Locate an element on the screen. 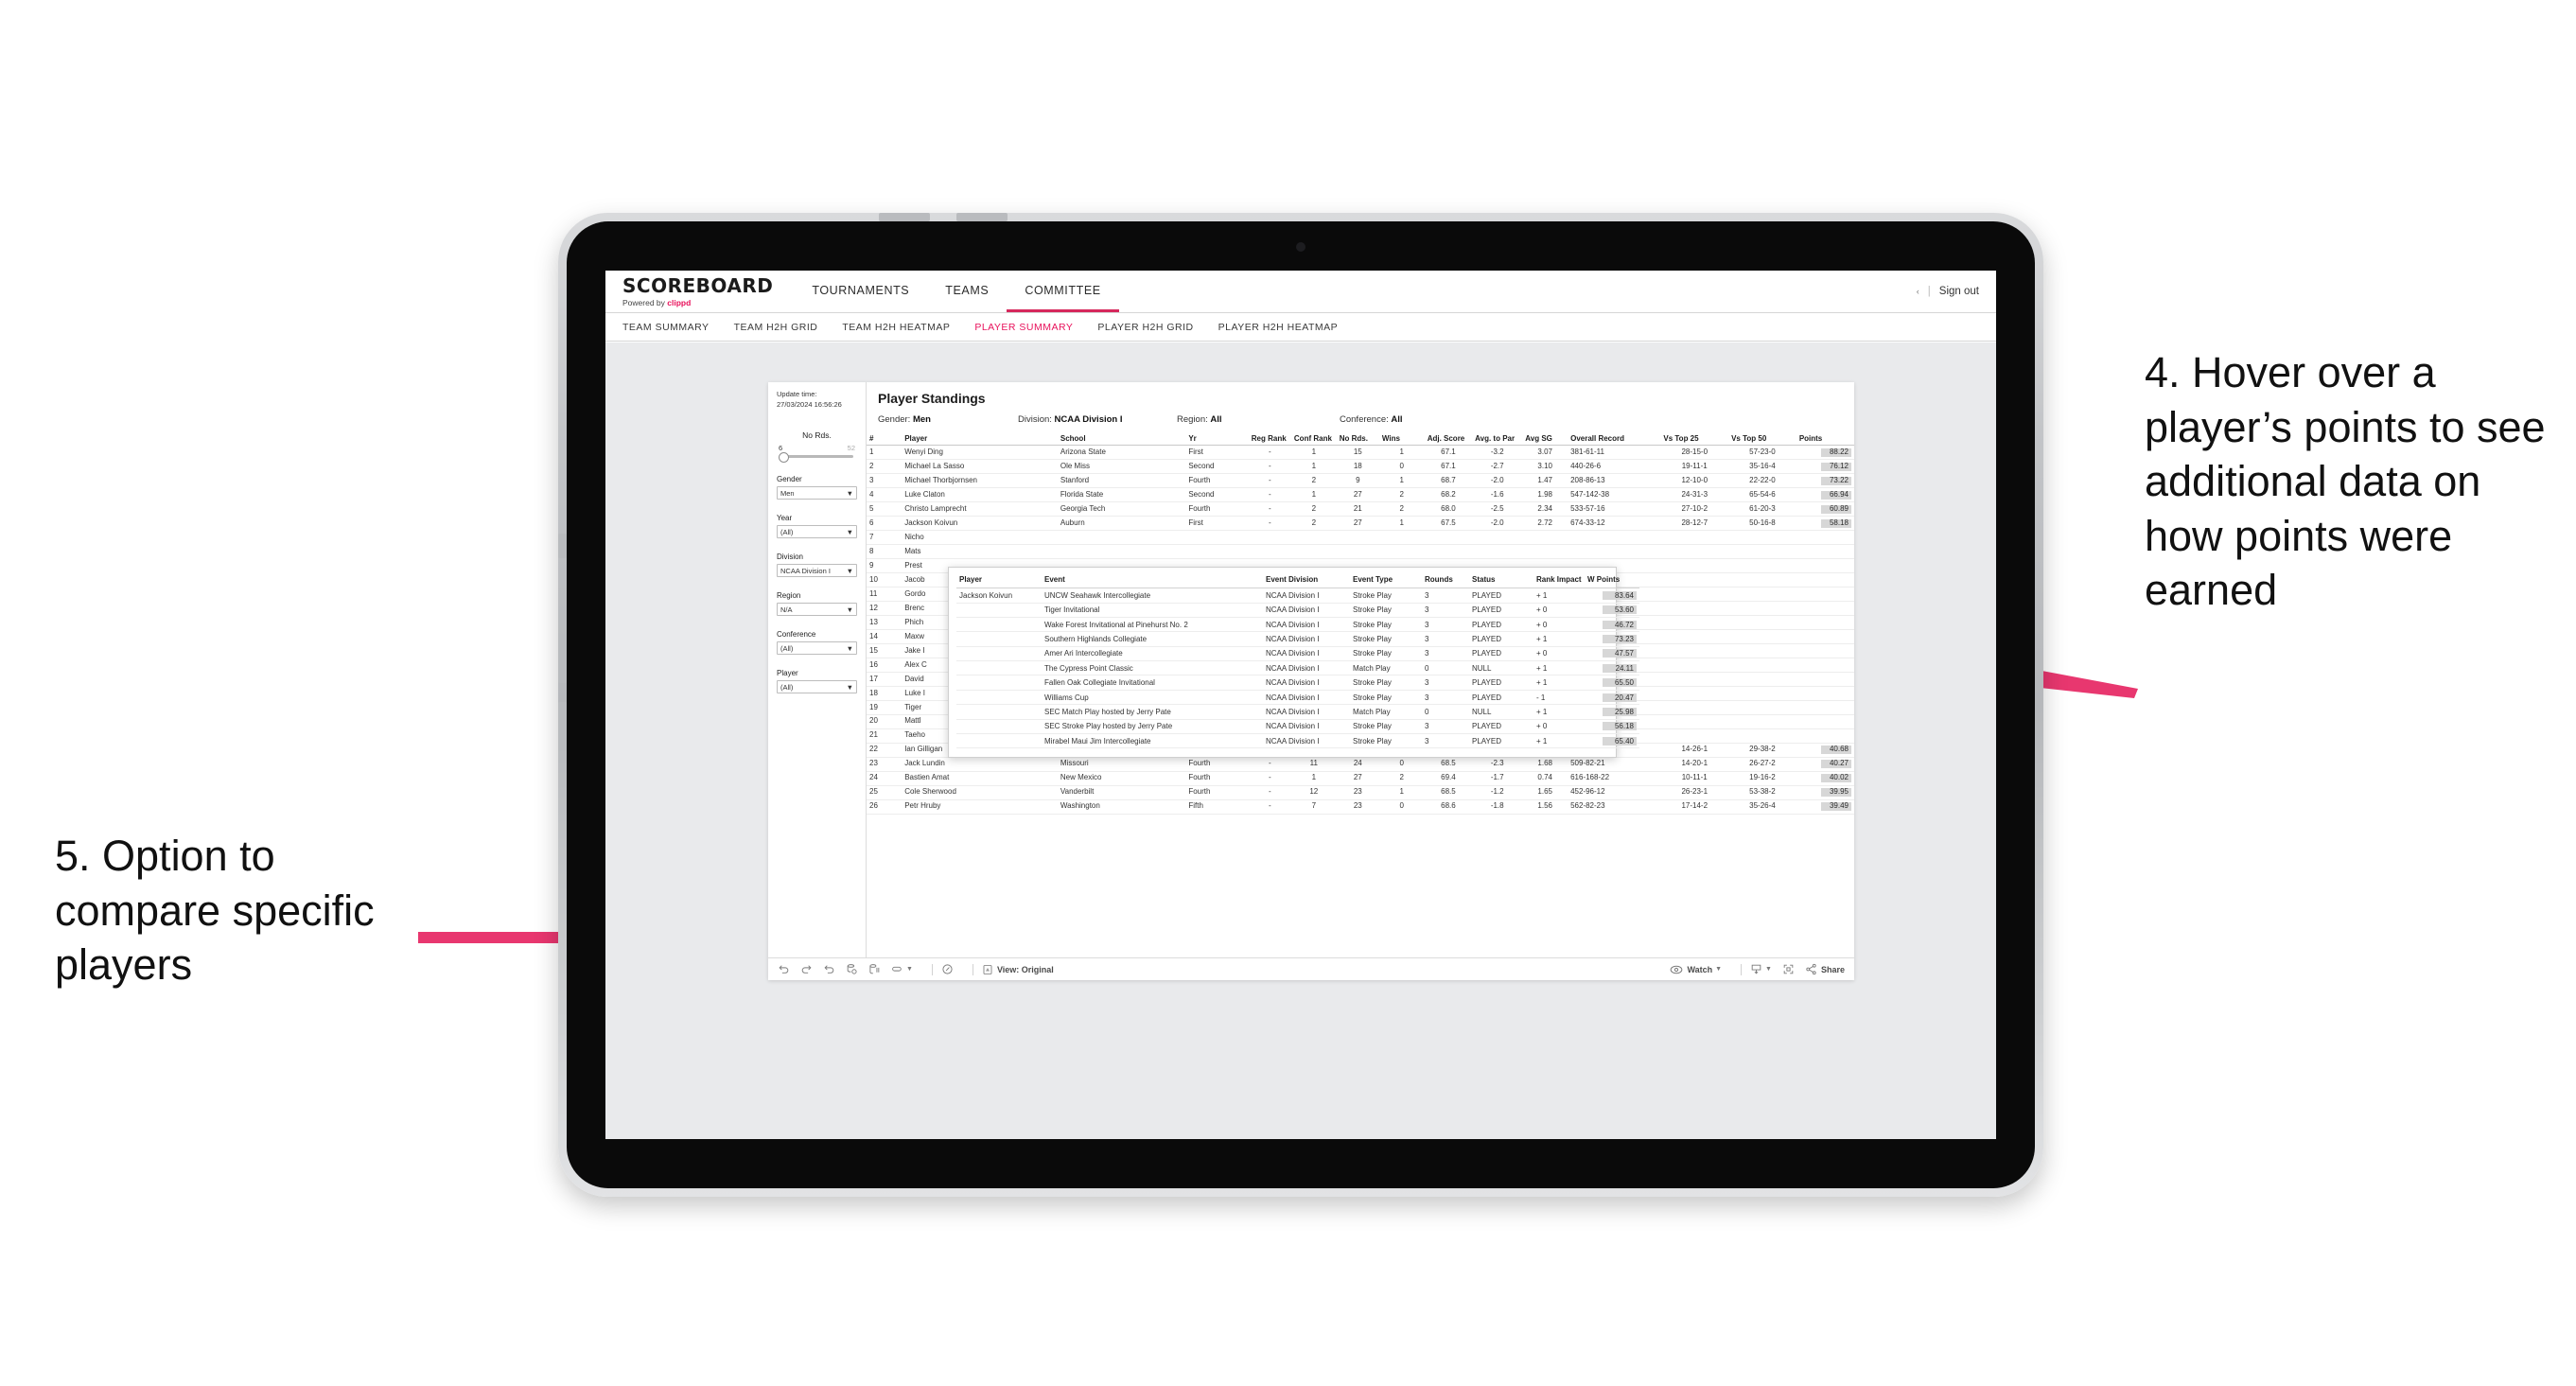  topnav-tournaments: TOURNAMENTS is located at coordinates (861, 291).